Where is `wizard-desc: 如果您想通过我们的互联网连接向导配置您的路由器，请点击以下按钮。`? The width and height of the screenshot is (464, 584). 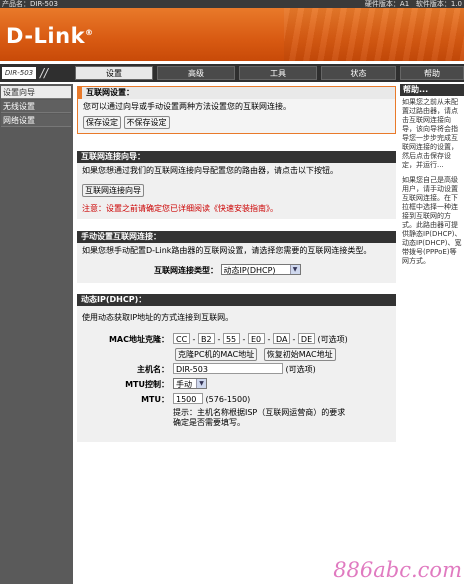
wizard-desc: 如果您想通过我们的互联网连接向导配置您的路由器，请点击以下按钮。 is located at coordinates (210, 170).